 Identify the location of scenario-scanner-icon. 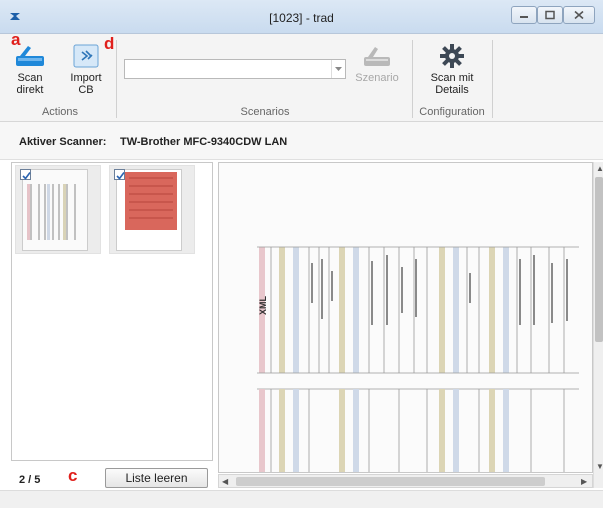
(377, 56).